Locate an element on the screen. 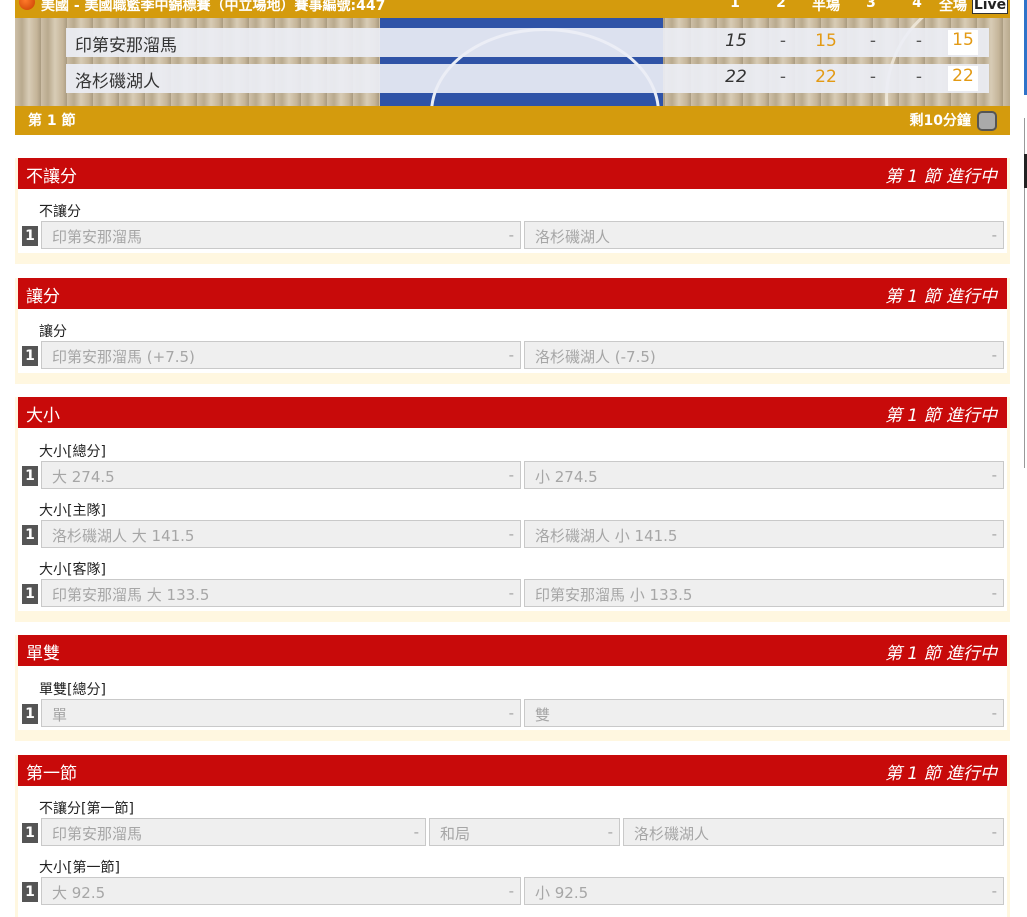 The height and width of the screenshot is (917, 1027). bet-cell: 印第安那溜馬 (+7.5) - is located at coordinates (281, 355).